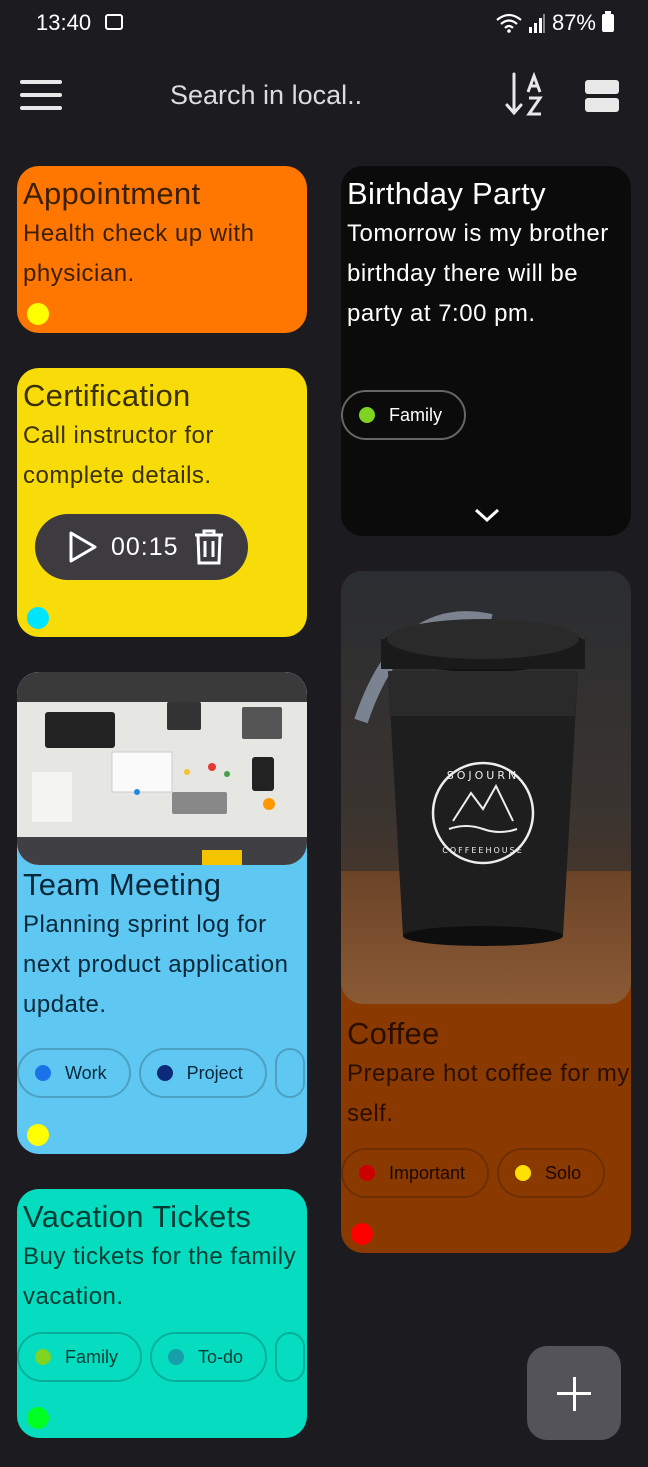 The image size is (648, 1467). Describe the element at coordinates (608, 21) in the screenshot. I see `battery-icon` at that location.